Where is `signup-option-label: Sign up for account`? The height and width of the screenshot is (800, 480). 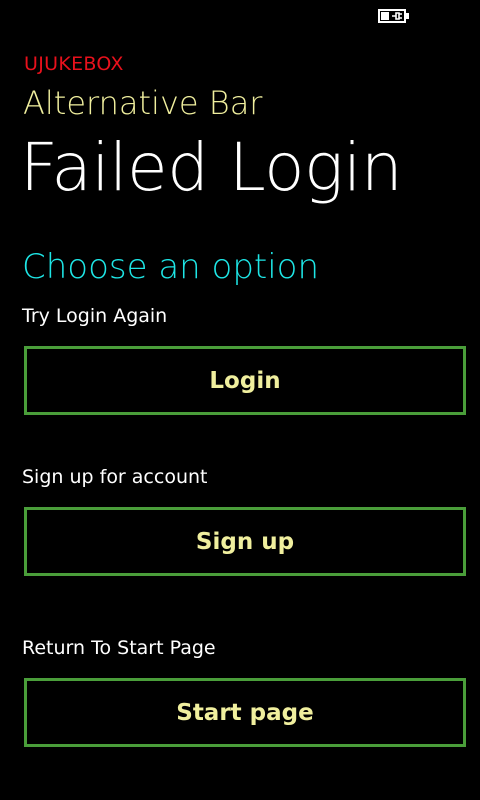 signup-option-label: Sign up for account is located at coordinates (115, 477).